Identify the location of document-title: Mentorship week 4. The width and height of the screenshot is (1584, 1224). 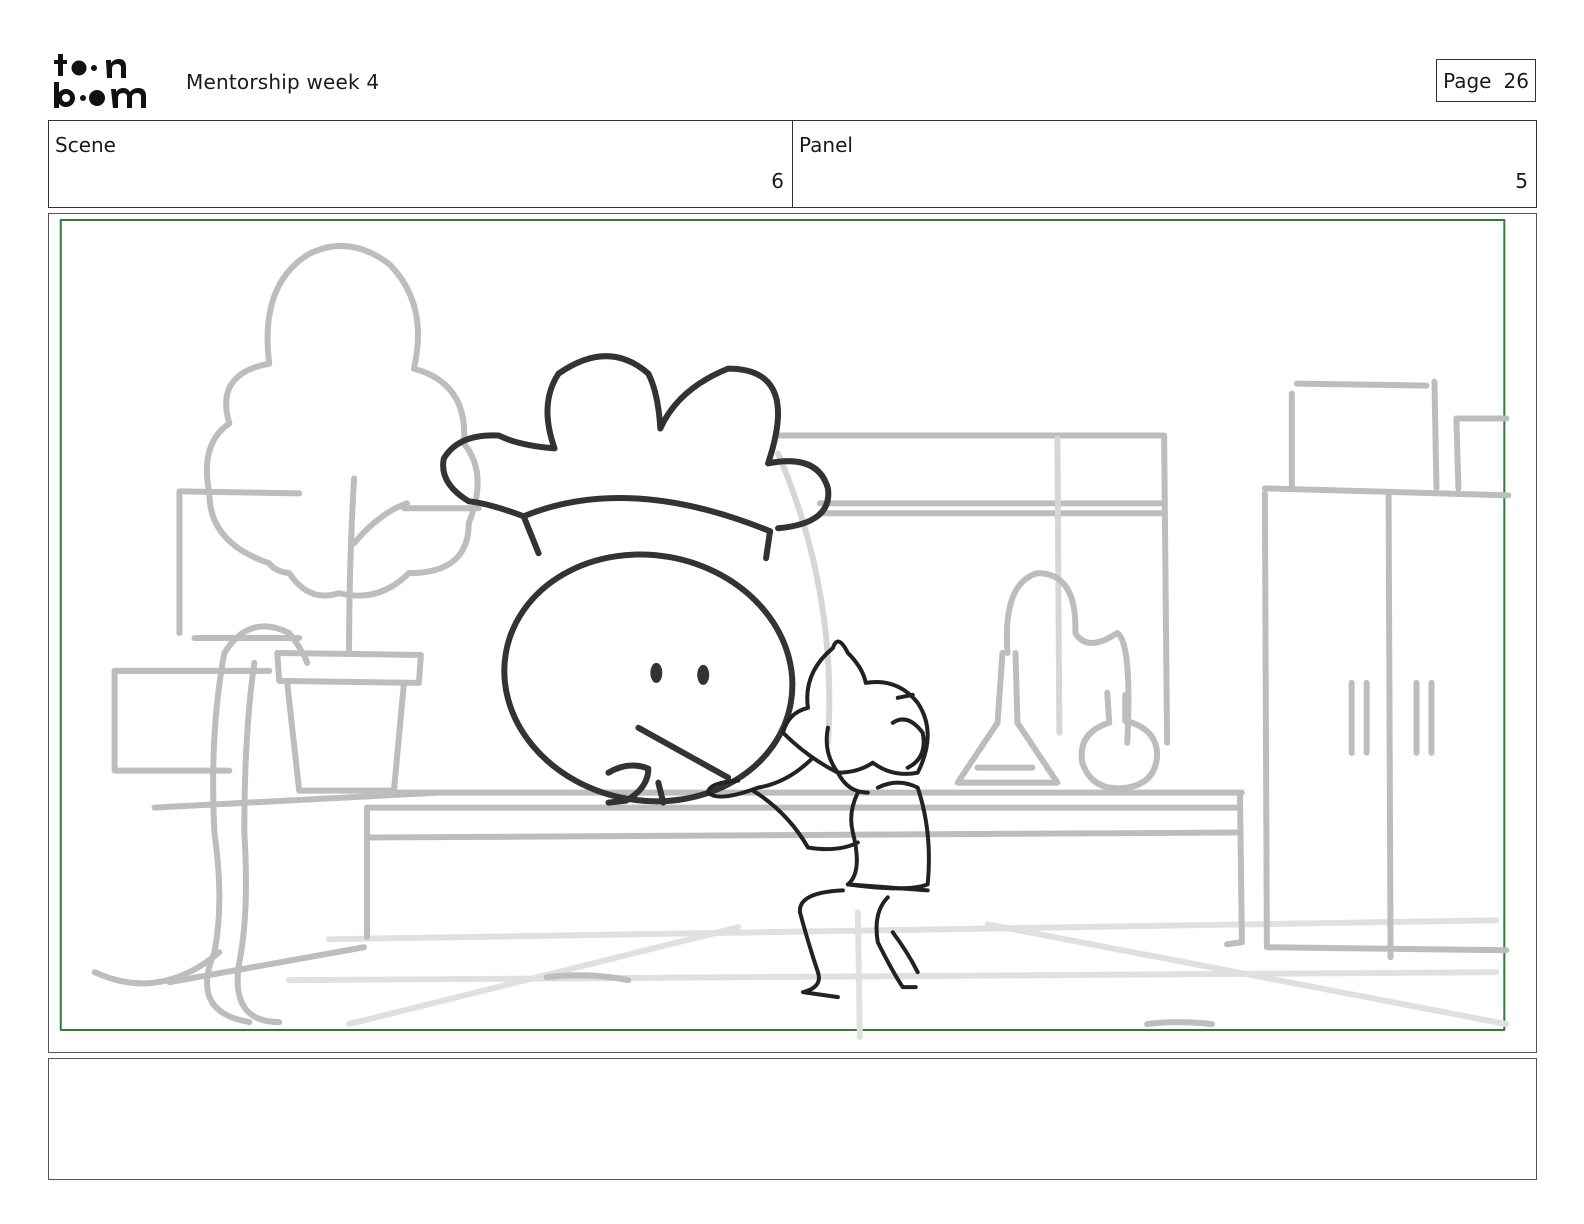
(283, 82).